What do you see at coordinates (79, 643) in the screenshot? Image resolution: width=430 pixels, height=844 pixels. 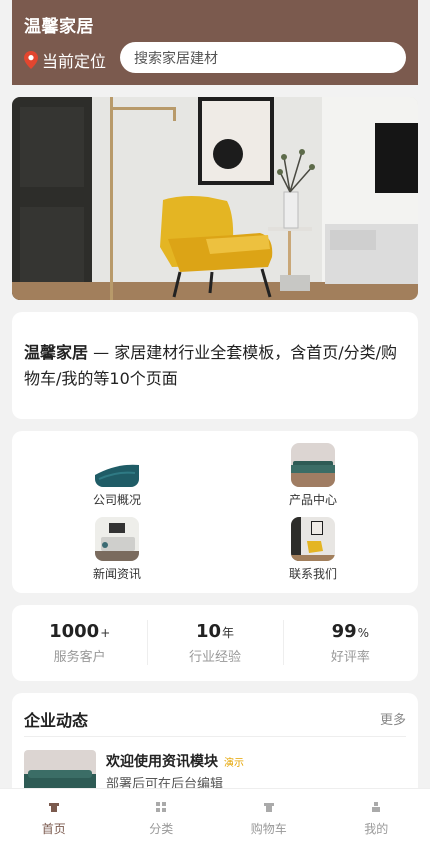 I see `stat-customers: 1000+ 服务客户` at bounding box center [79, 643].